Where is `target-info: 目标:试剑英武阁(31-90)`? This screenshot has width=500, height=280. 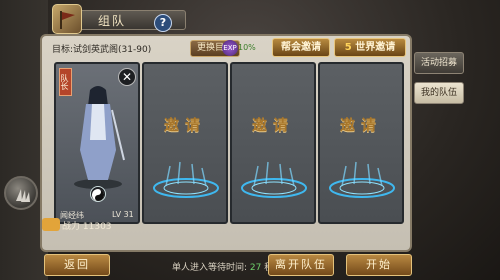 target-info: 目标:试剑英武阁(31-90) is located at coordinates (101, 48).